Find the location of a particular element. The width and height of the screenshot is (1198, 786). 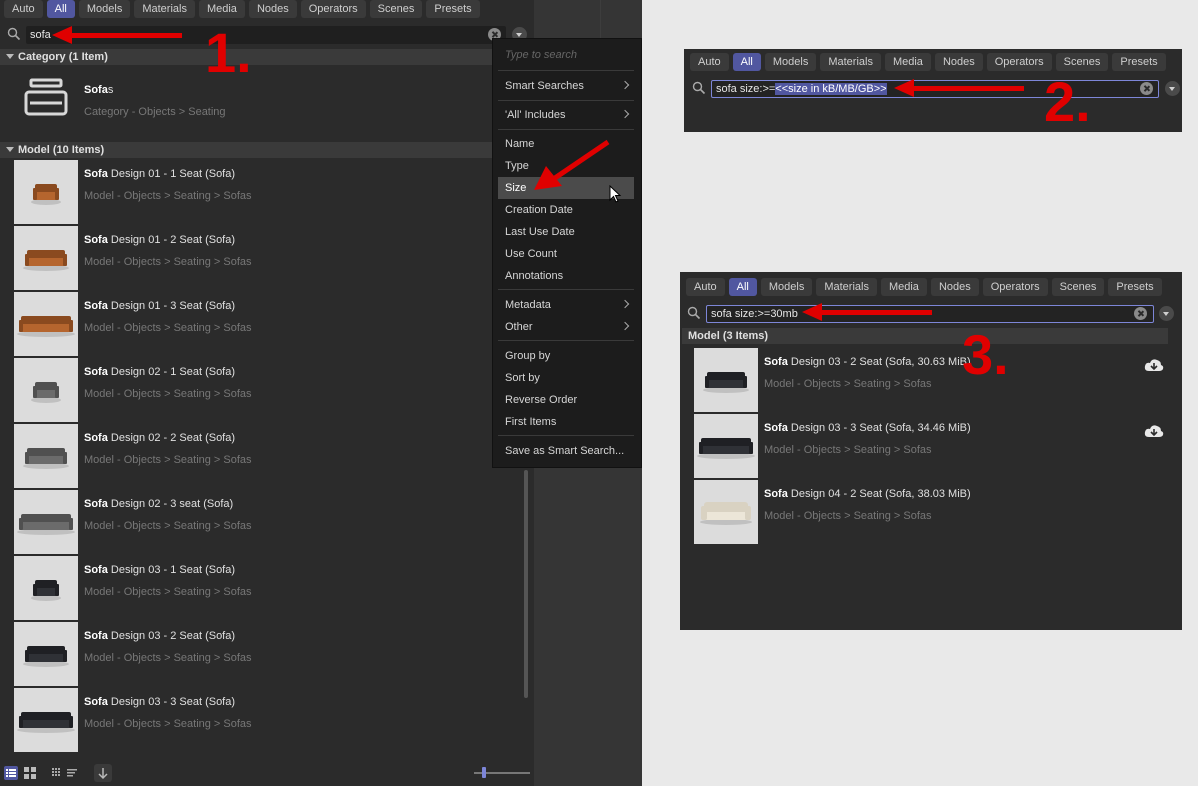

search-query-text: sofa size:>= is located at coordinates (746, 89).